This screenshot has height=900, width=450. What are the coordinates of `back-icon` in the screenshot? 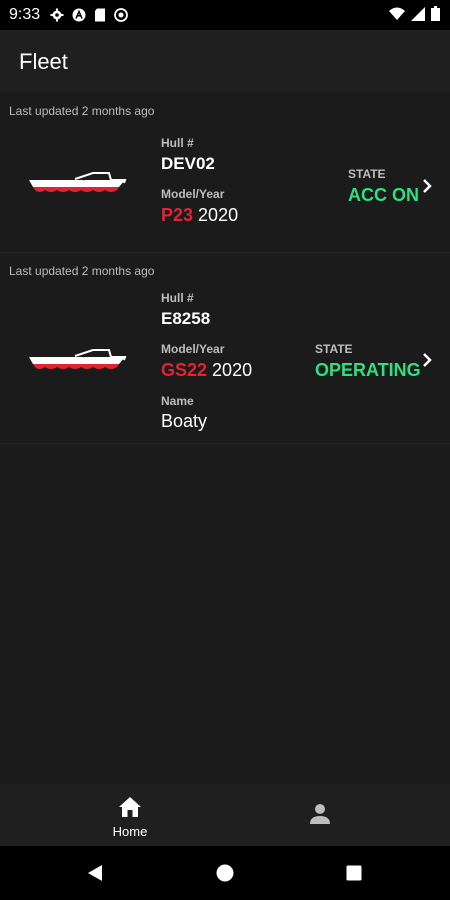 It's located at (95, 873).